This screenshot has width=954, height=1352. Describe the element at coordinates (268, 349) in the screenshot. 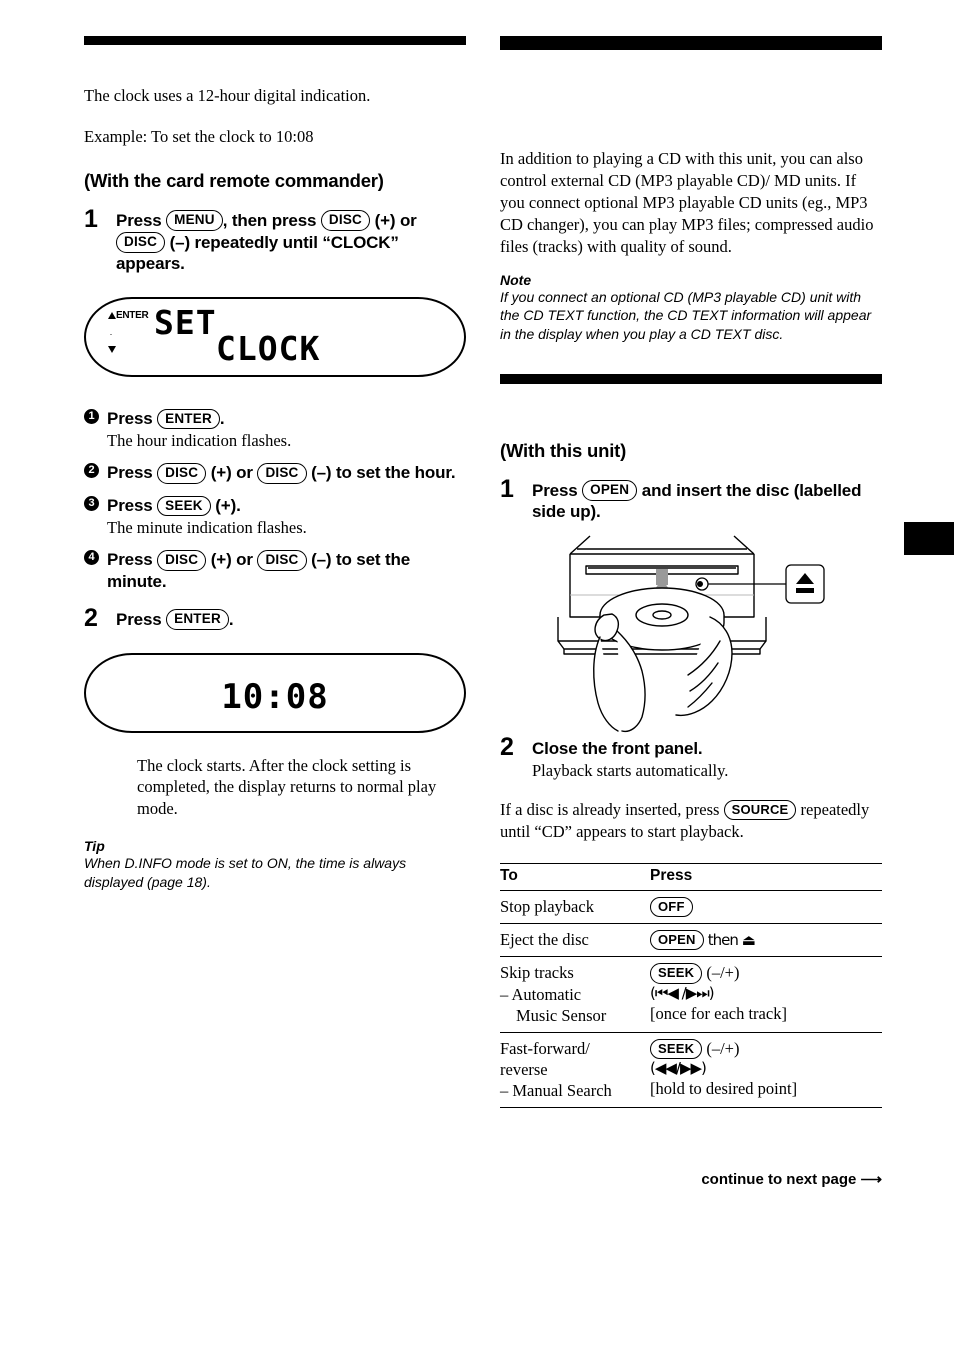

I see `lcd-line-2: CLOCK` at that location.